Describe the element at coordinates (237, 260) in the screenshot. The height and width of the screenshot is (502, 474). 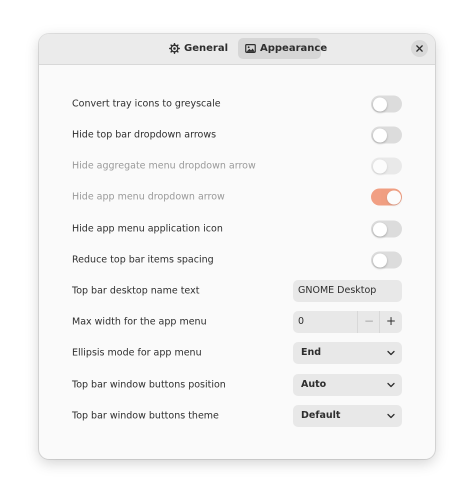
I see `setting-row-reduce-spacing: Reduce top bar items spacing` at that location.